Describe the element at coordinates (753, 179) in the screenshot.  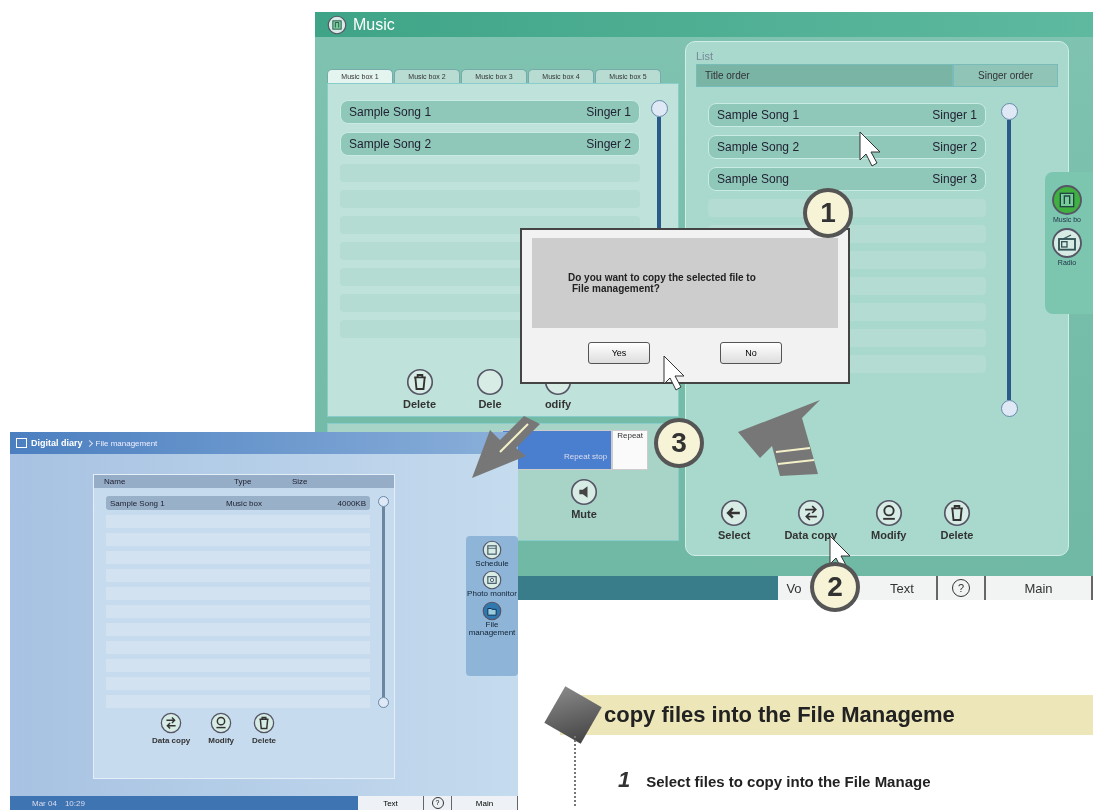
I see `song-title: Sample Song` at that location.